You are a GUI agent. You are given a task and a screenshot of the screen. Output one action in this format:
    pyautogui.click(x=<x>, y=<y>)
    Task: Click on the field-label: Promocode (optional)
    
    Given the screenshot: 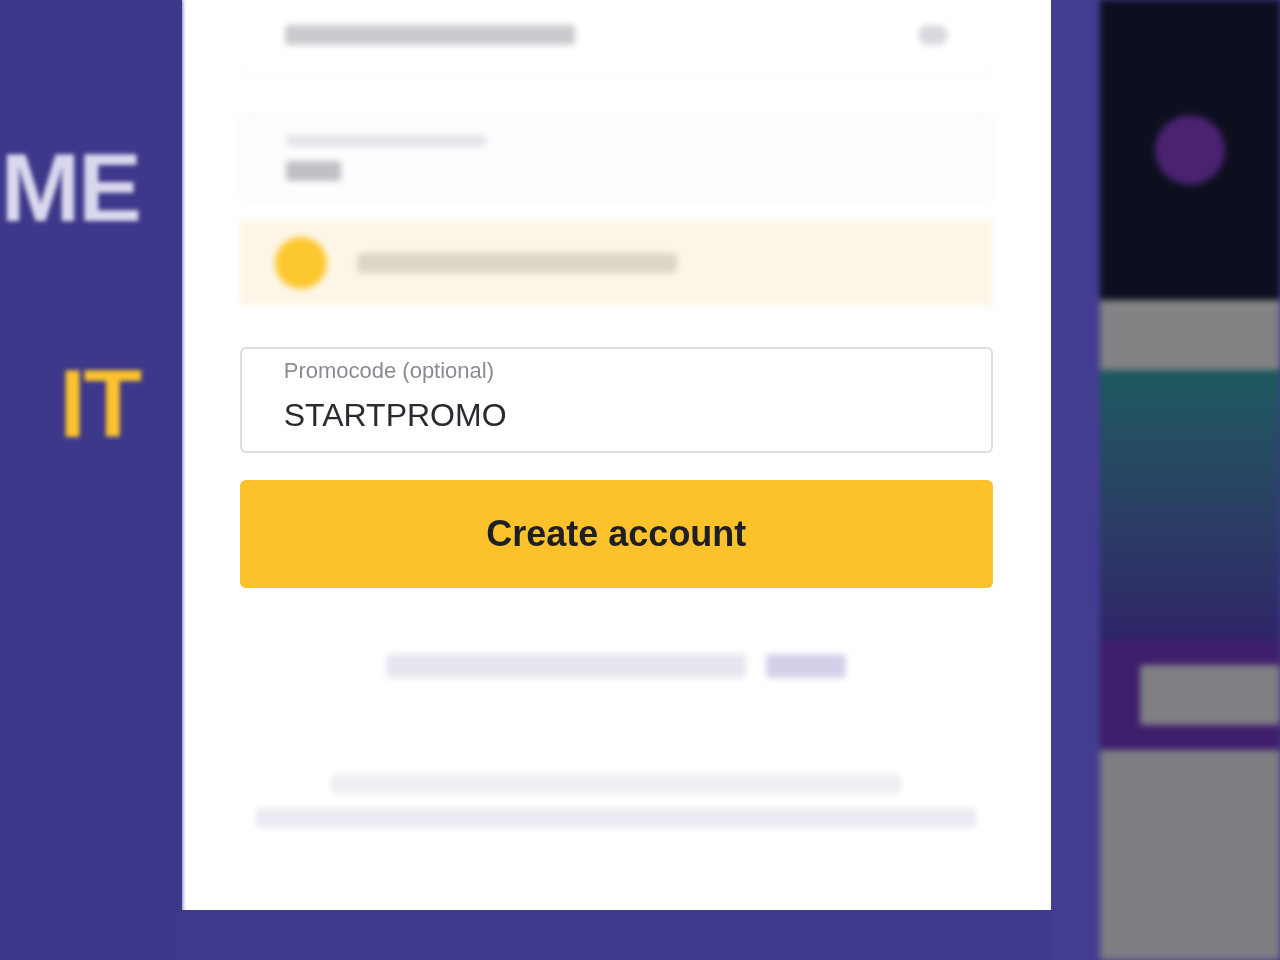 What is the action you would take?
    pyautogui.click(x=389, y=371)
    